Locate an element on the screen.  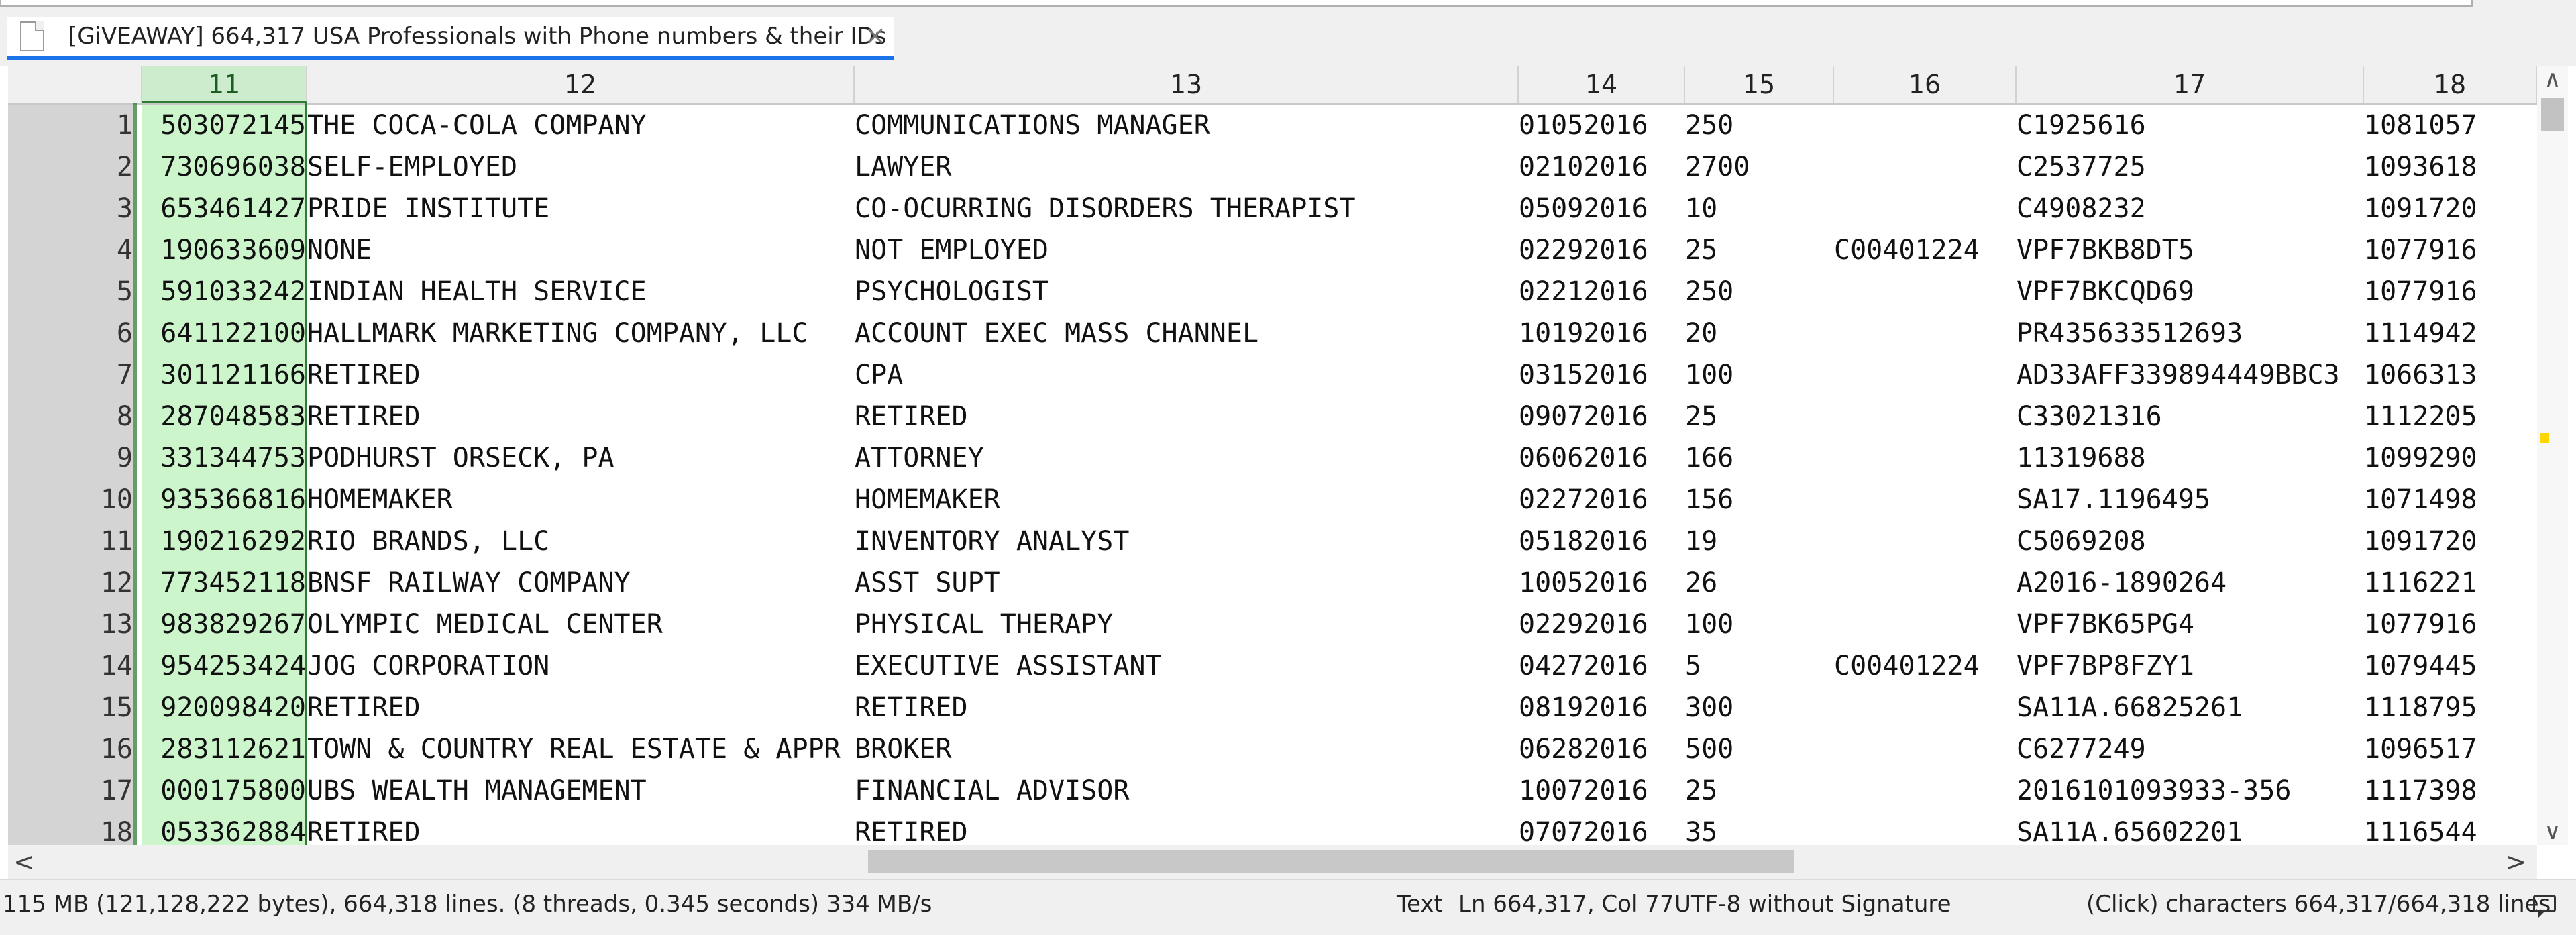
cell-col-18: 1079445 is located at coordinates (2444, 666).